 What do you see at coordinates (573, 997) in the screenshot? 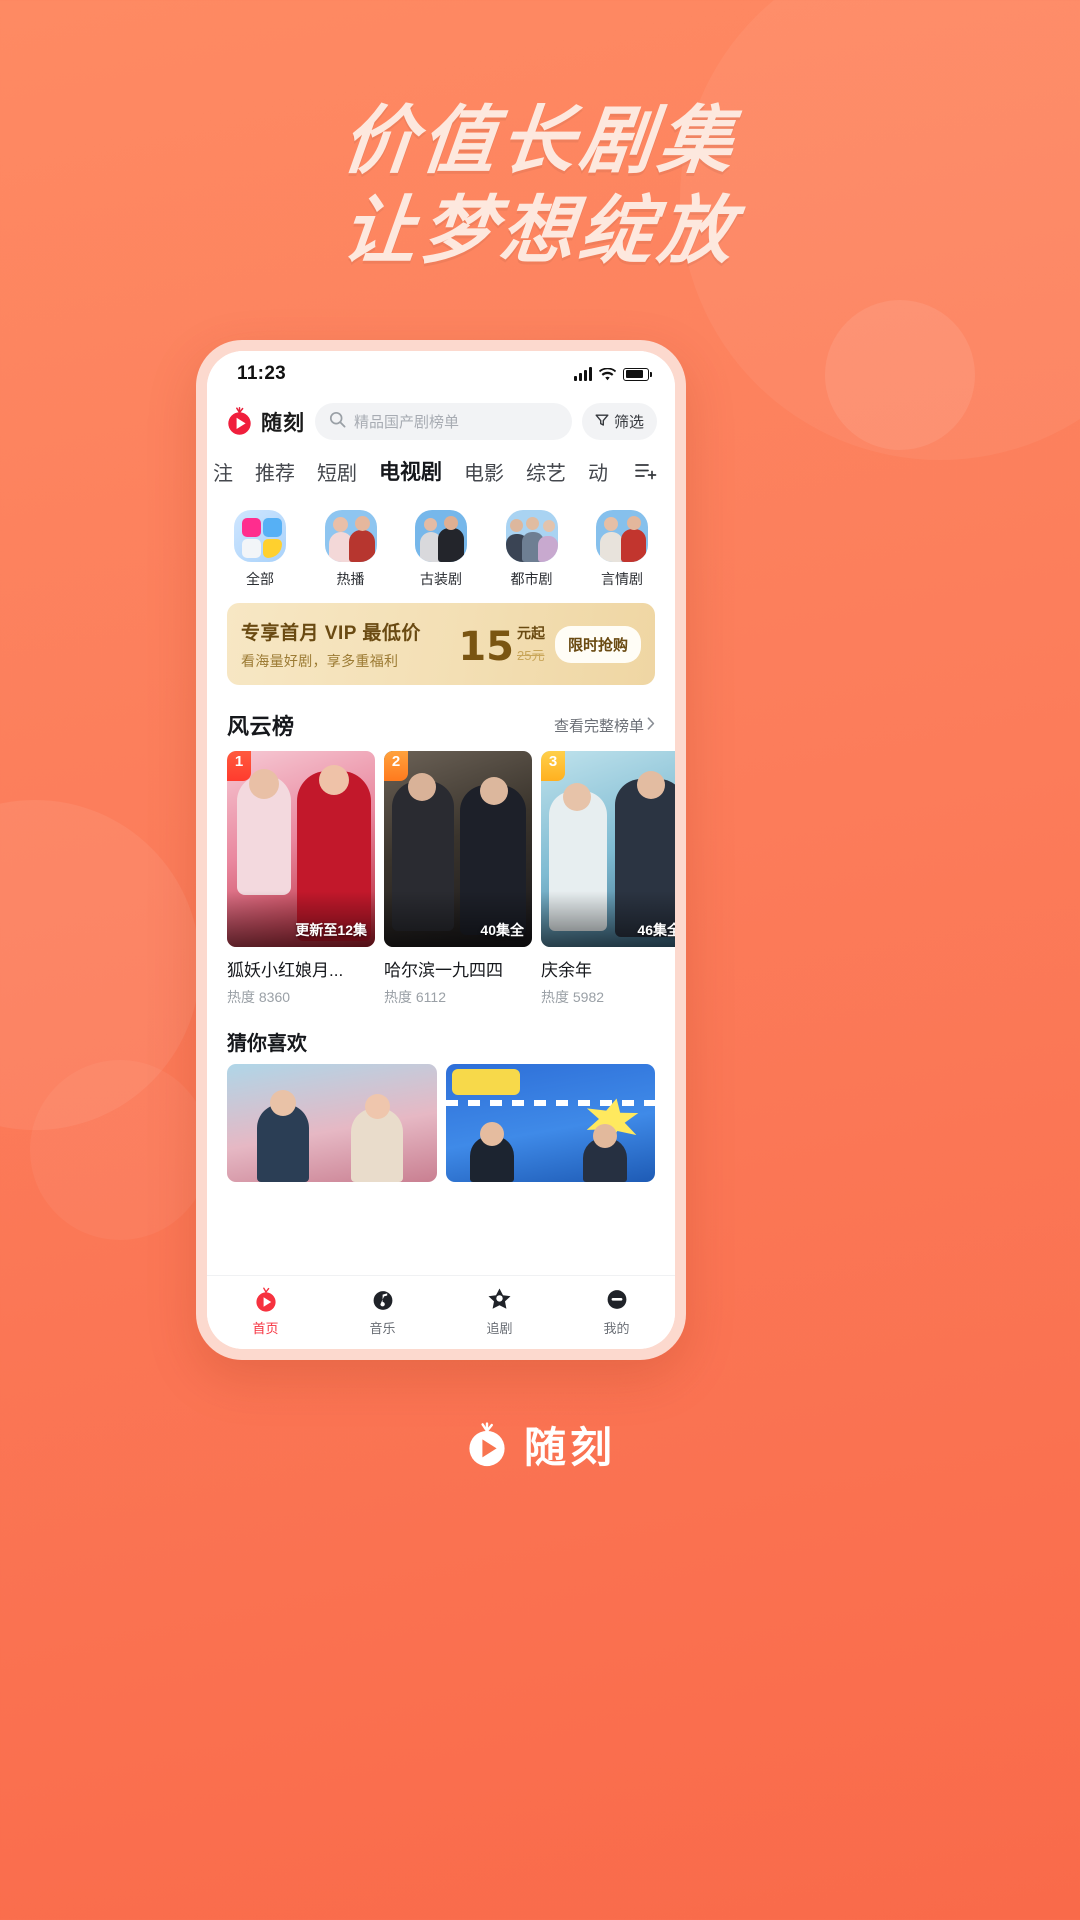
I see `rank-card-heat: 热度 5982` at bounding box center [573, 997].